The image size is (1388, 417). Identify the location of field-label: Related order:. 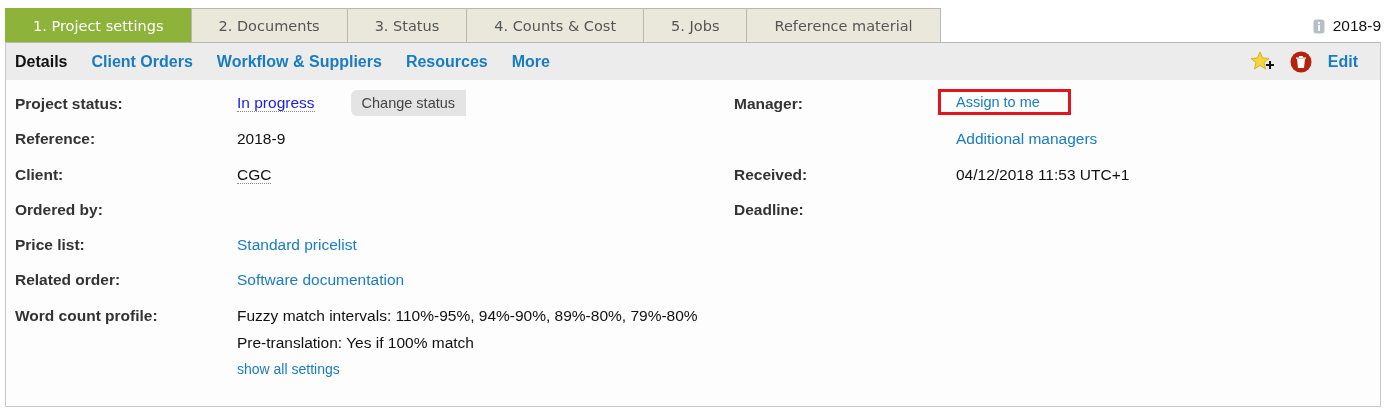
(68, 280).